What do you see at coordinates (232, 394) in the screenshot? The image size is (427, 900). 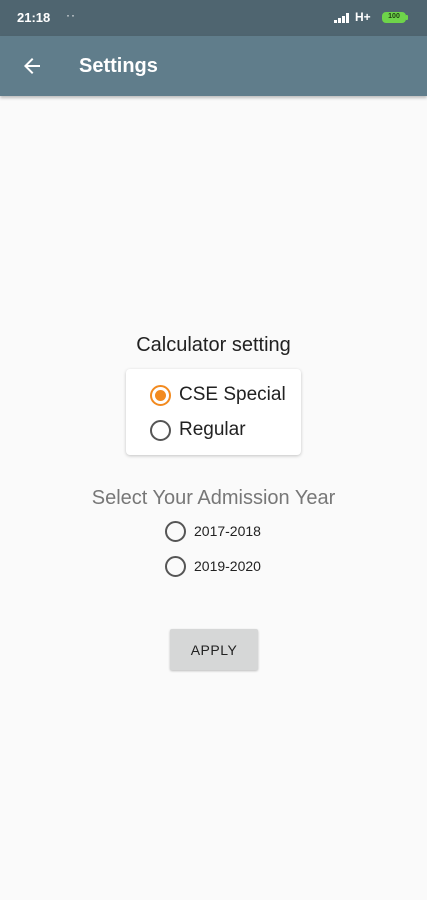 I see `option-label: CSE Special` at bounding box center [232, 394].